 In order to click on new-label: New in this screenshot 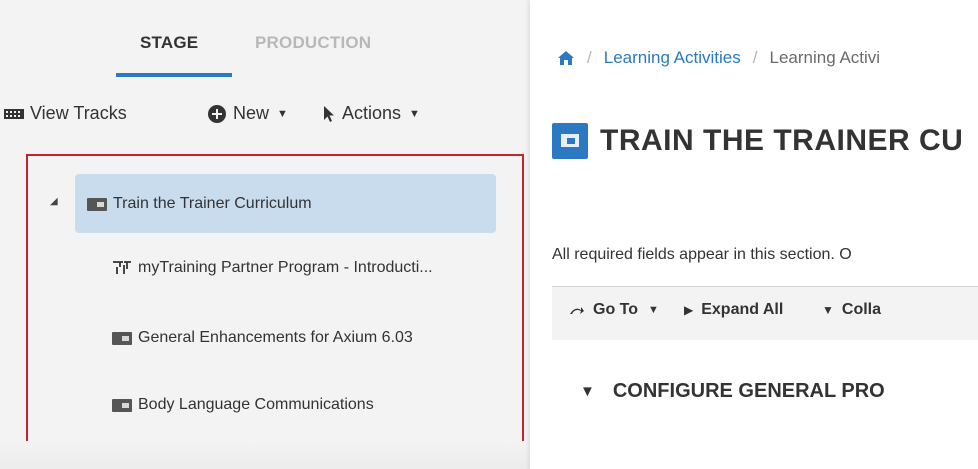, I will do `click(251, 113)`.